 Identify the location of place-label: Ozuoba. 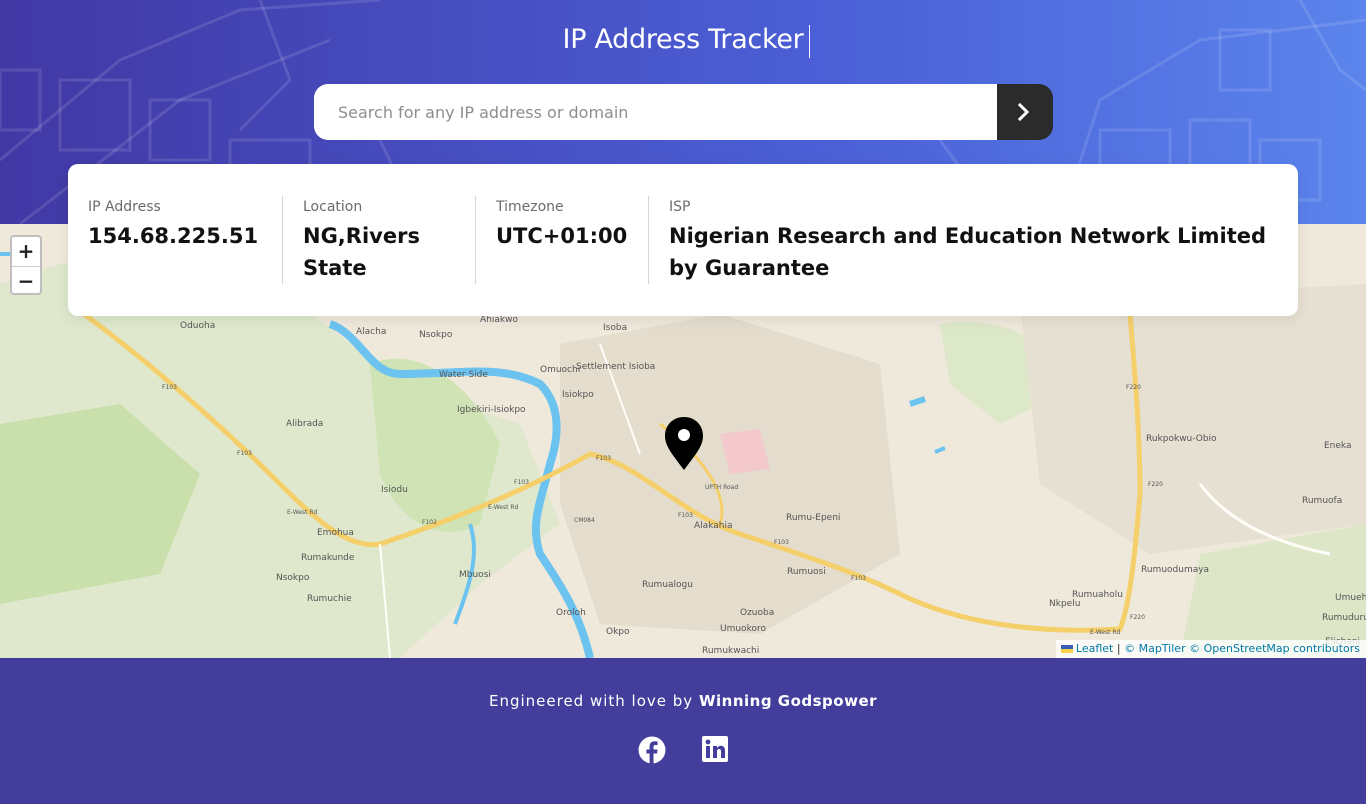
(757, 613).